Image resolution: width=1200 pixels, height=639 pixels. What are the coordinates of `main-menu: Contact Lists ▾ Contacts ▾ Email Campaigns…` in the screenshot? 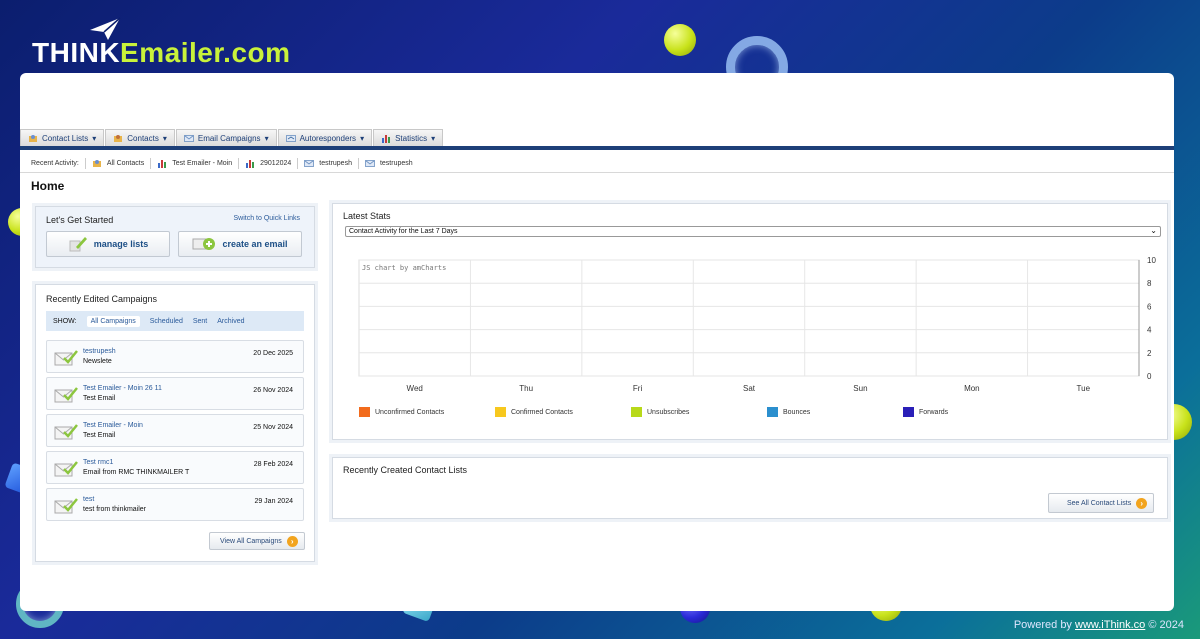 It's located at (597, 139).